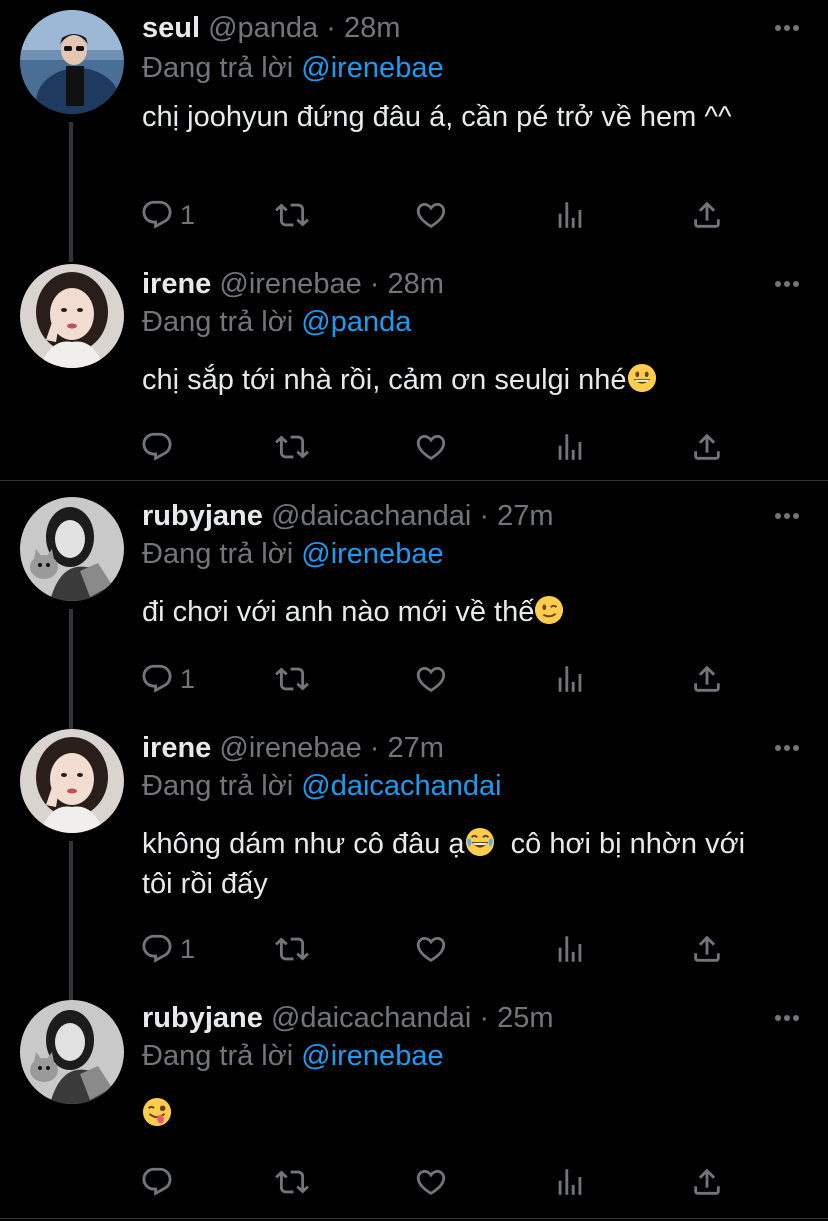 This screenshot has width=828, height=1221. What do you see at coordinates (642, 378) in the screenshot?
I see `grinning-emoji` at bounding box center [642, 378].